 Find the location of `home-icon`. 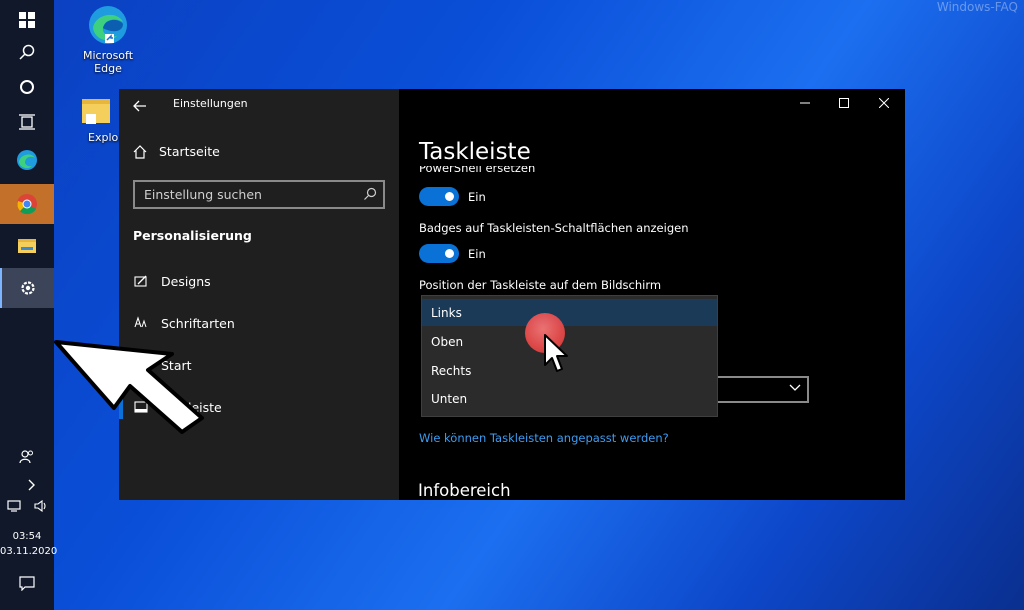

home-icon is located at coordinates (140, 151).